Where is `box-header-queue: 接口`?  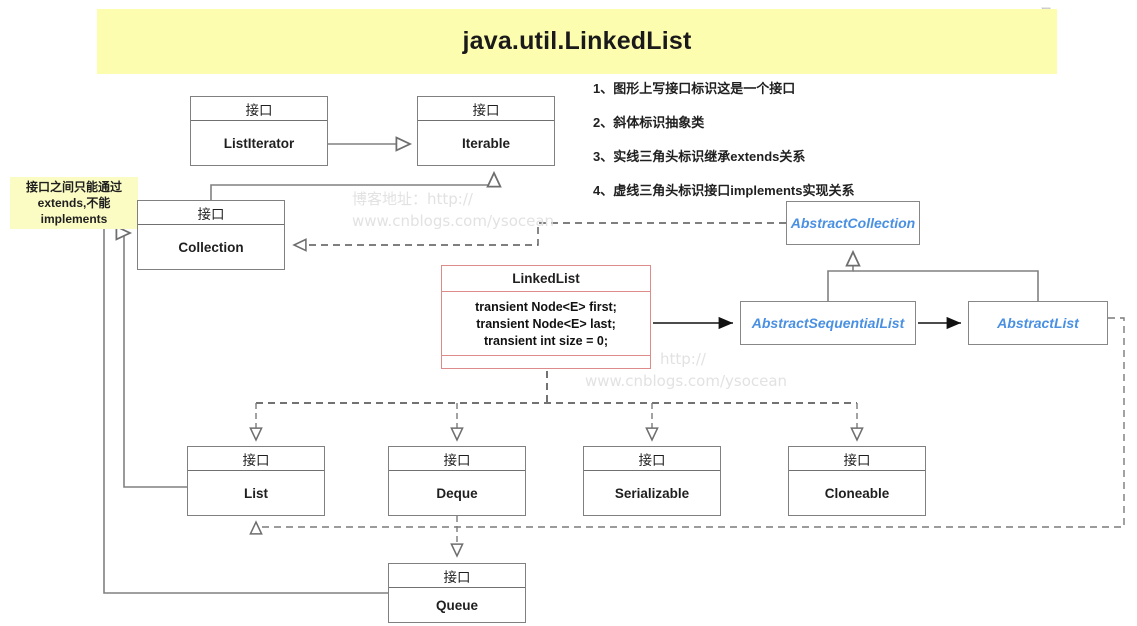 box-header-queue: 接口 is located at coordinates (457, 576).